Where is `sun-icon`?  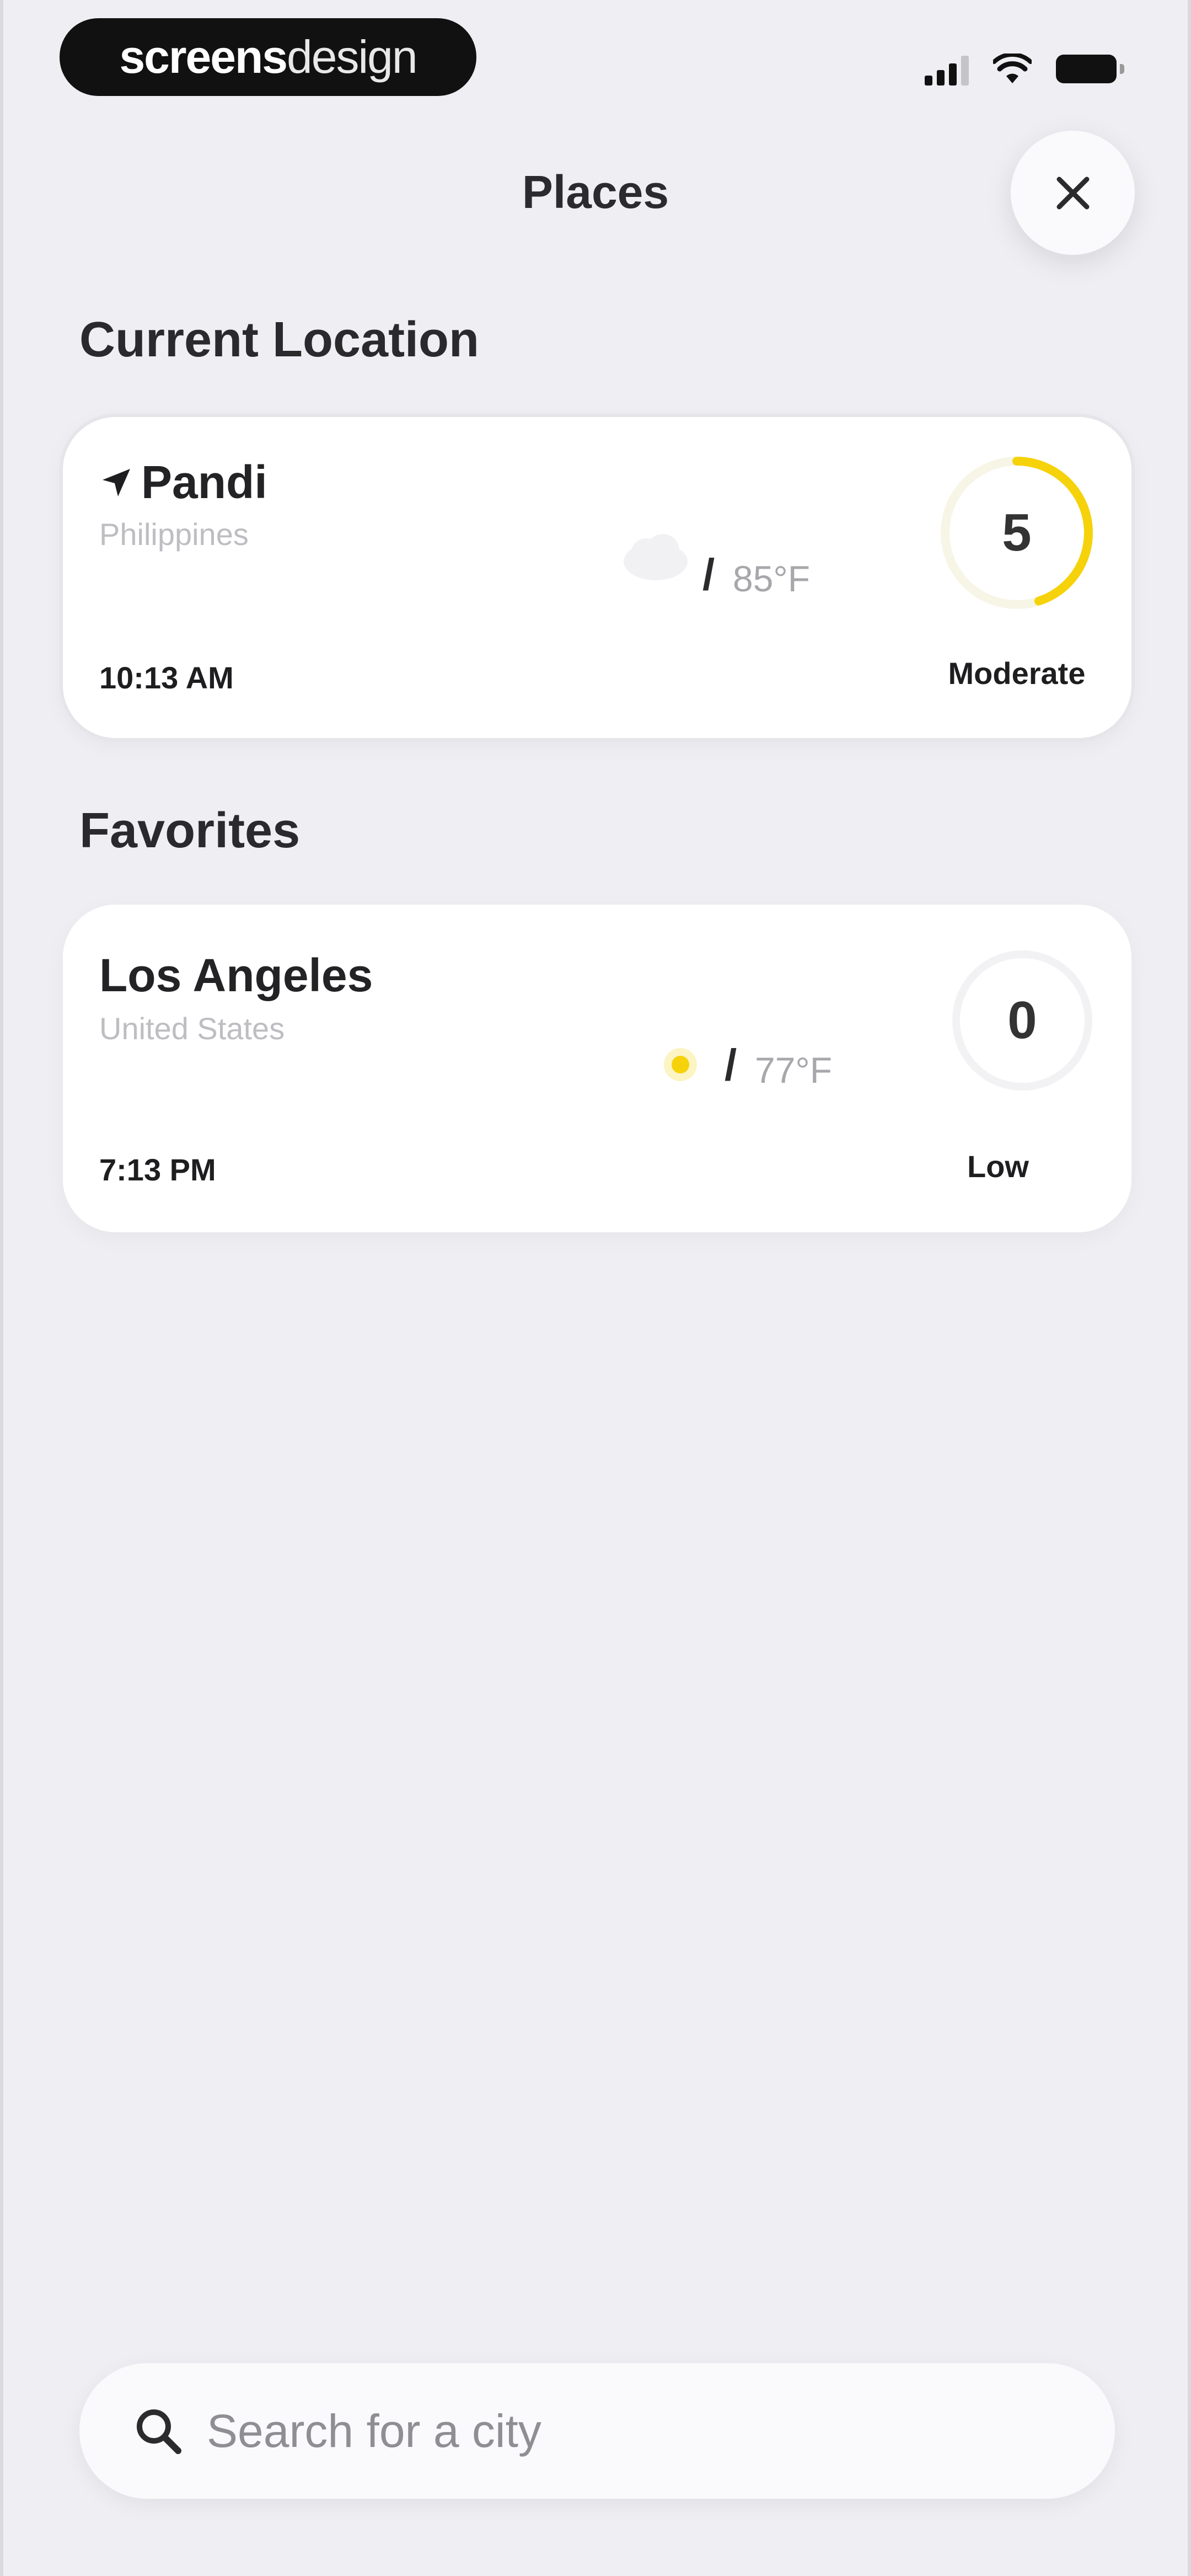 sun-icon is located at coordinates (680, 1064).